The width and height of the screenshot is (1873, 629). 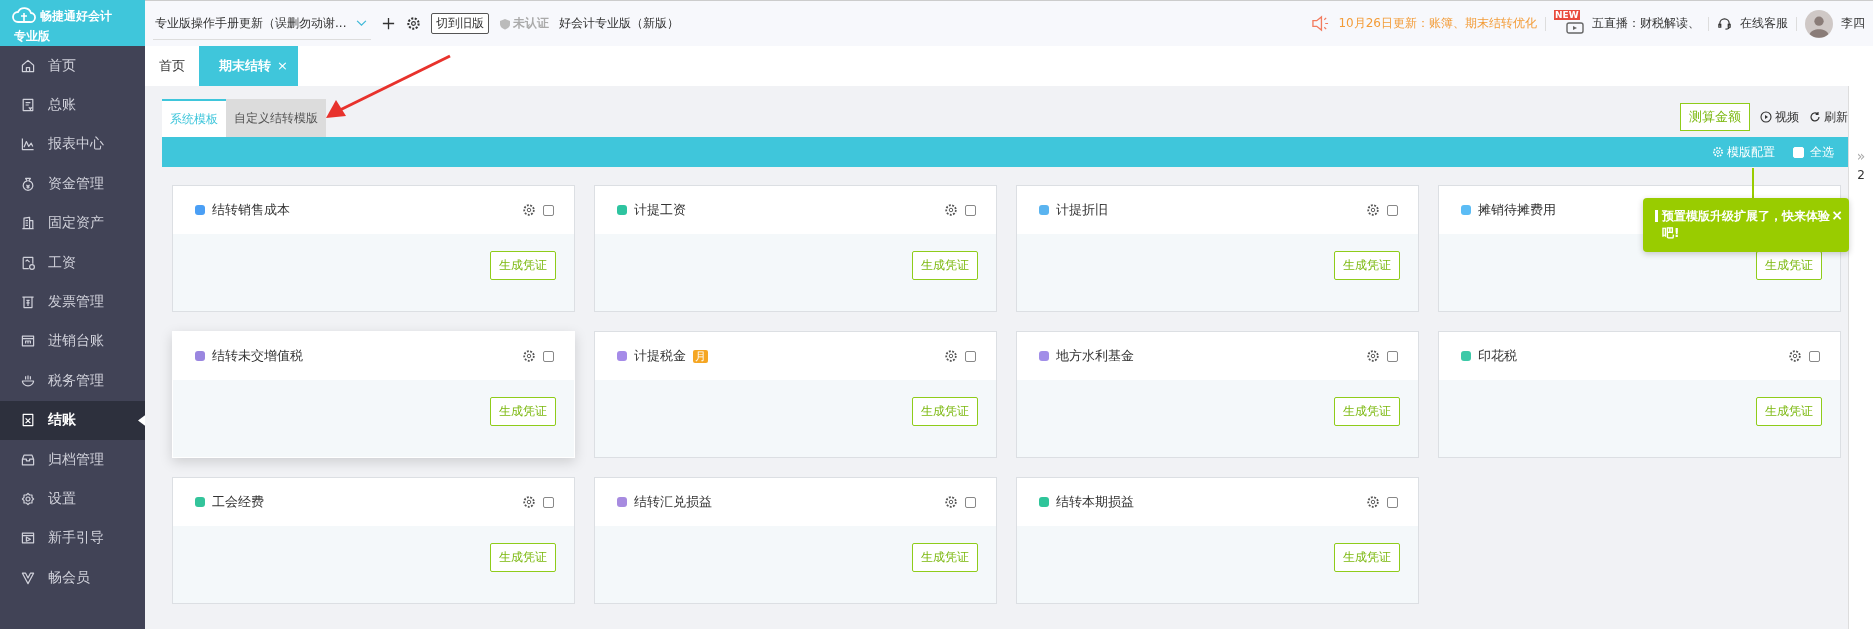 I want to click on home-icon, so click(x=28, y=65).